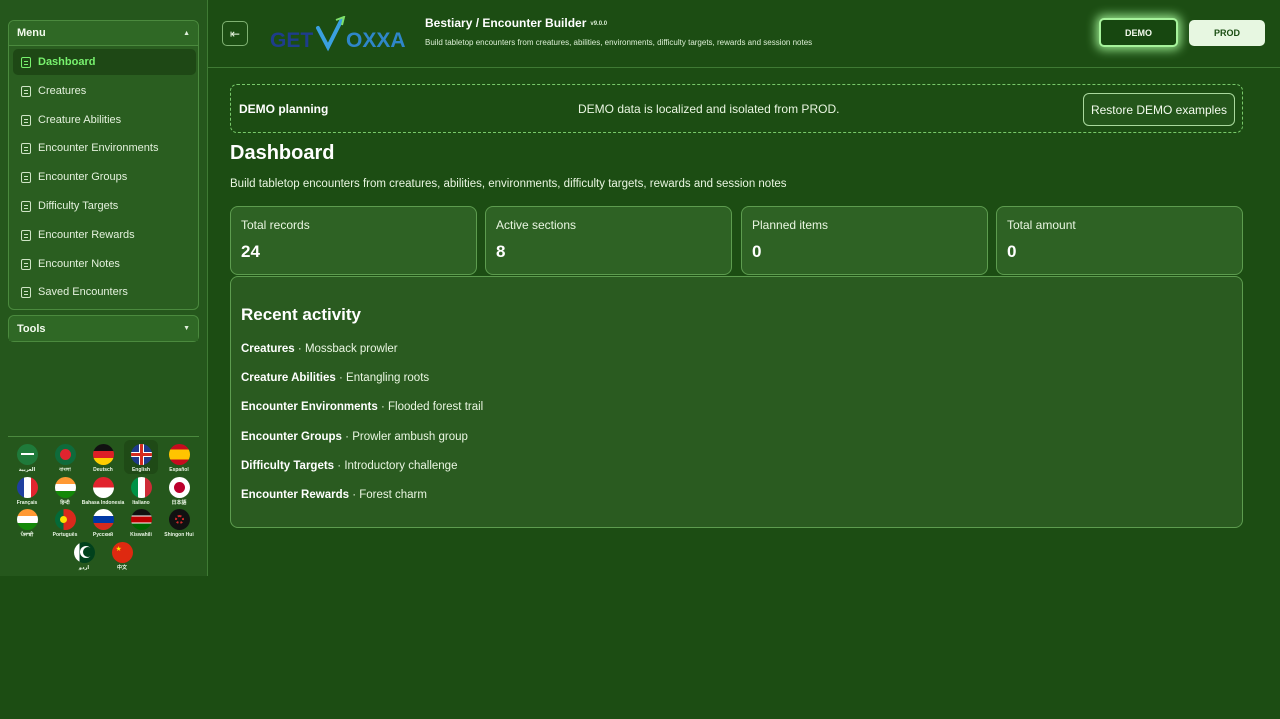  What do you see at coordinates (506, 23) in the screenshot?
I see `app-title-text: Bestiary / Encounter Builder` at bounding box center [506, 23].